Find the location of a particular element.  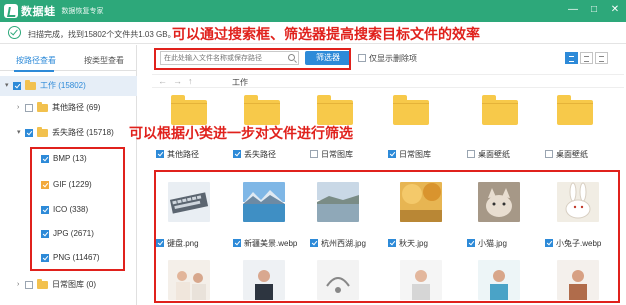

app-subtitle: 数据恢复专家 is located at coordinates (82, 11).